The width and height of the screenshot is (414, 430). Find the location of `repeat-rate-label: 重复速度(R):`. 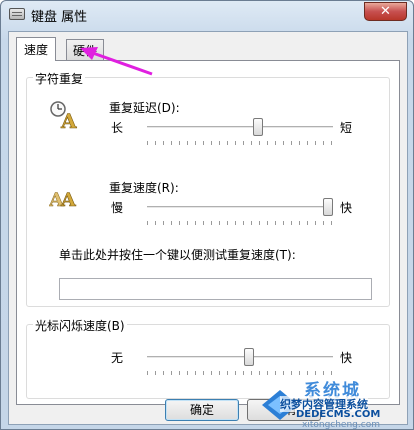

repeat-rate-label: 重复速度(R): is located at coordinates (144, 188).